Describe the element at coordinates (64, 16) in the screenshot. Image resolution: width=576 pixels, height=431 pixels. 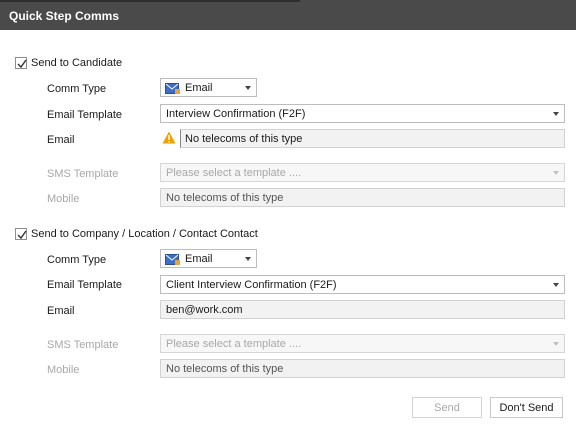
I see `window-title: Quick Step Comms` at that location.